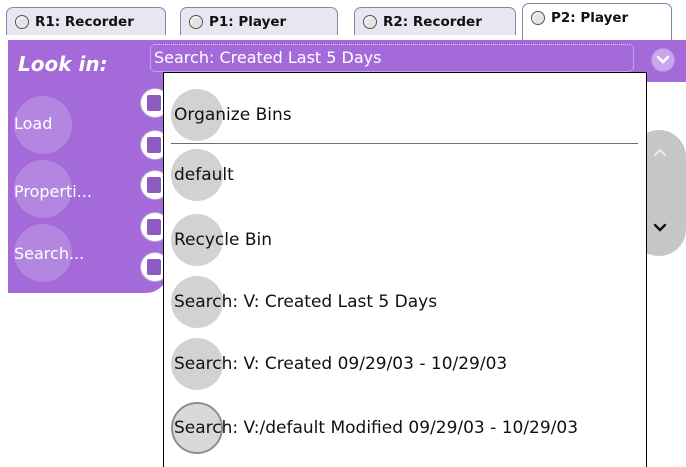 This screenshot has width=686, height=467. What do you see at coordinates (432, 21) in the screenshot?
I see `tab-label: R2: Recorder` at bounding box center [432, 21].